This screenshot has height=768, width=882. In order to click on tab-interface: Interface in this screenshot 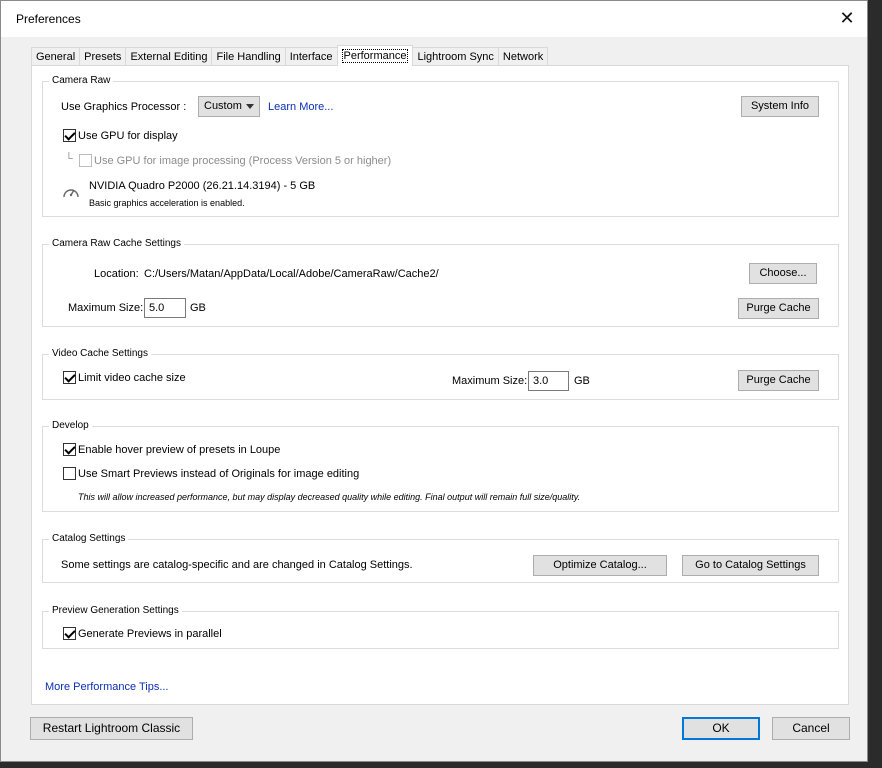, I will do `click(311, 56)`.